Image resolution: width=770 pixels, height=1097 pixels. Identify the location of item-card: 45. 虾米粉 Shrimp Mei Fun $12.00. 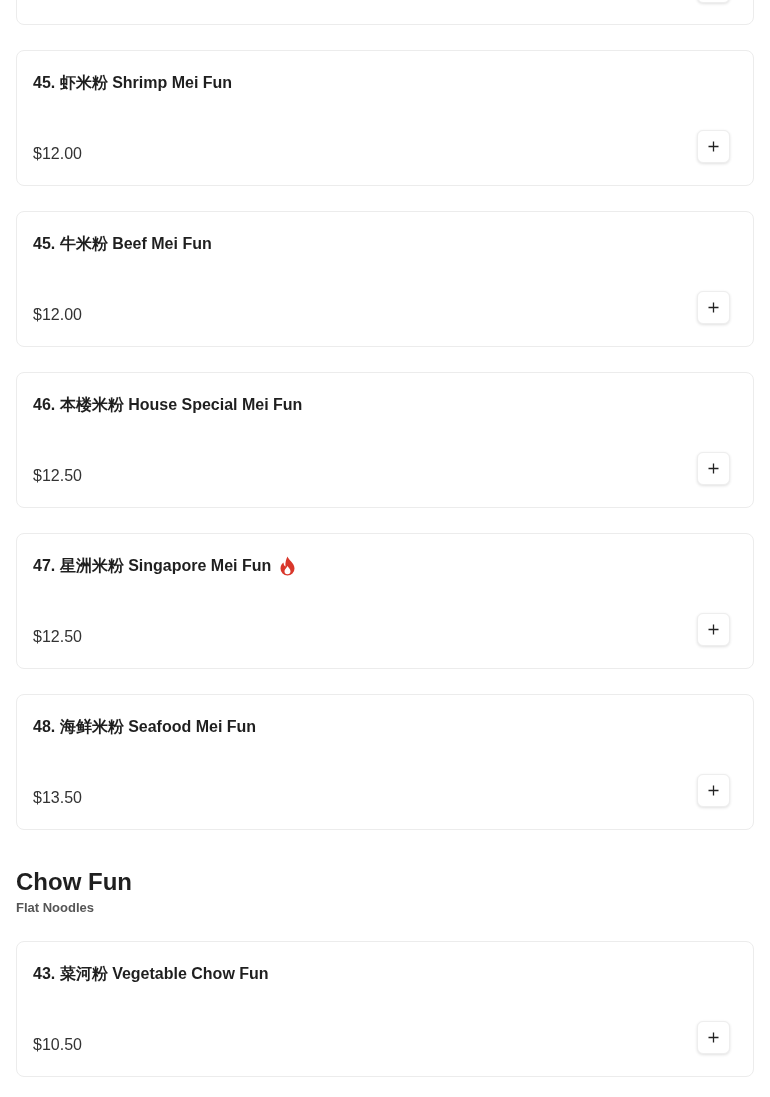
(385, 118).